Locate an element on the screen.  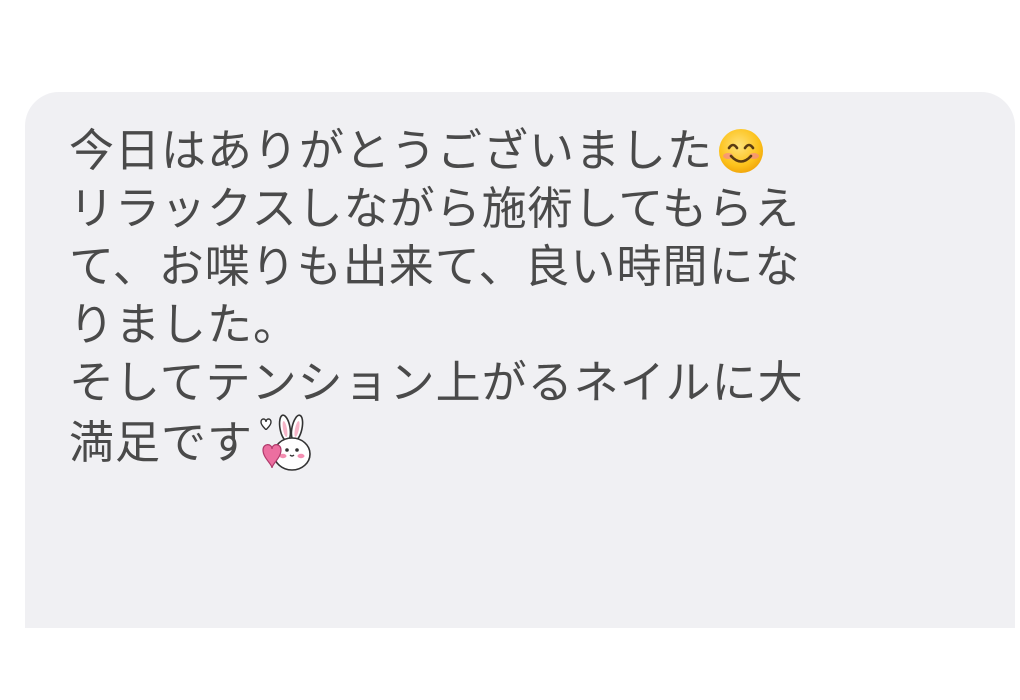
message-line-3: て、お喋りも出来て、良い時間にな is located at coordinates (542, 267).